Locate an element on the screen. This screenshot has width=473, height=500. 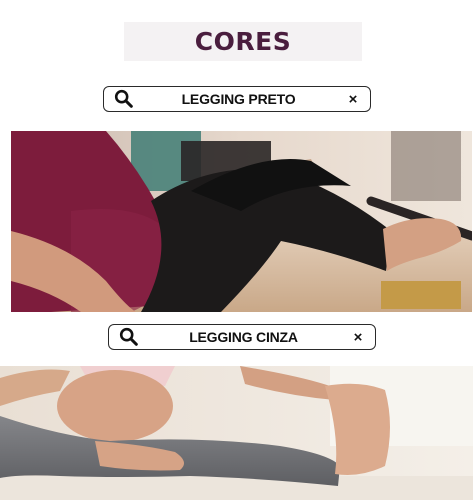
page-title: CORES is located at coordinates (243, 41).